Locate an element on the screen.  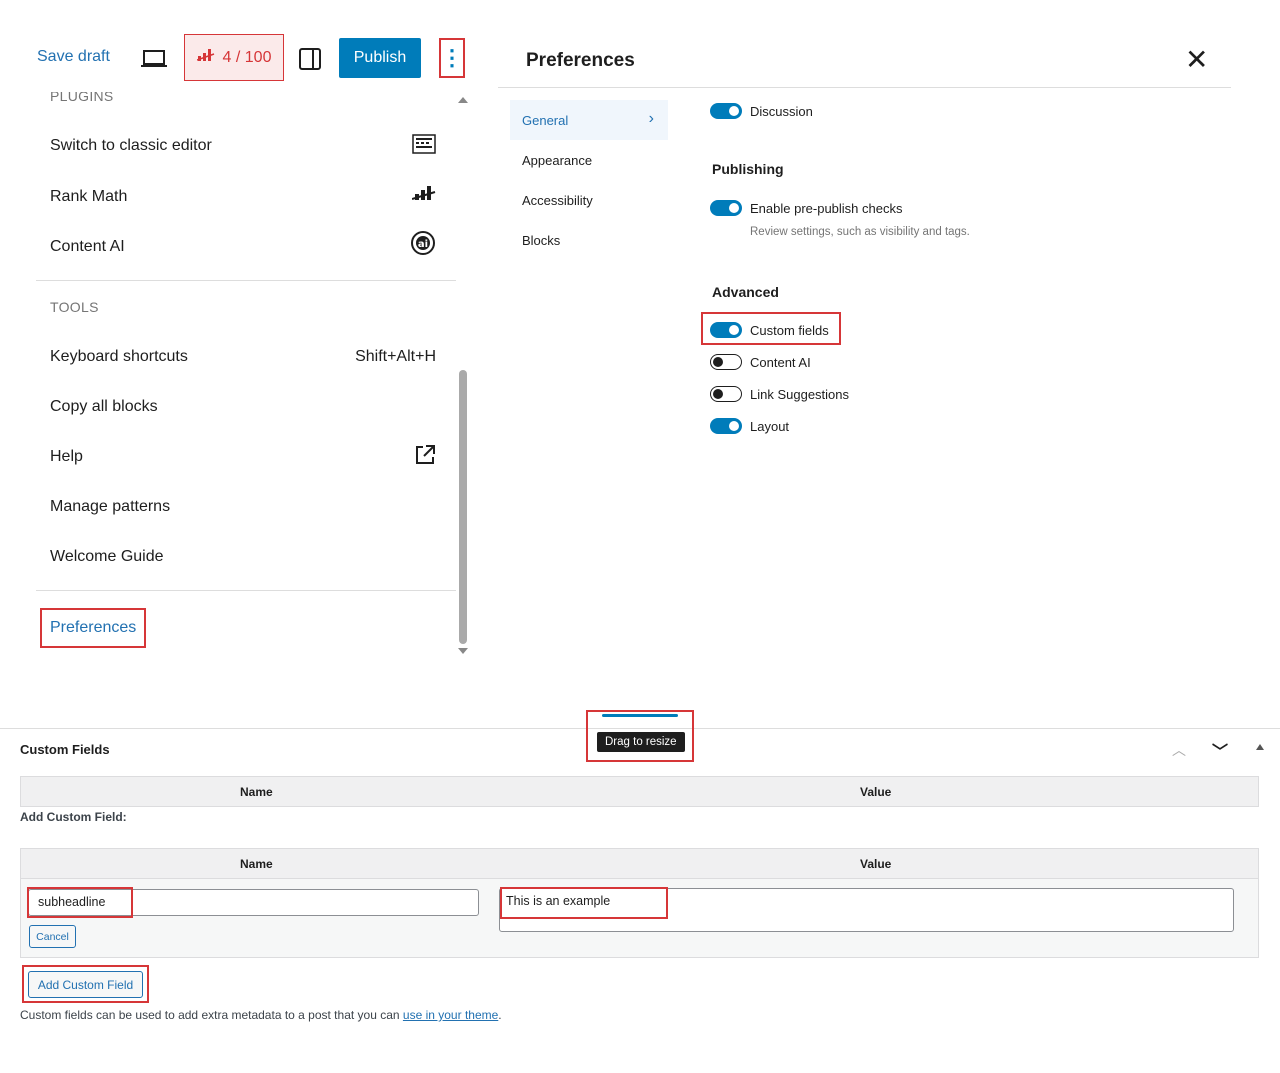
keyboard-icon is located at coordinates (424, 146).